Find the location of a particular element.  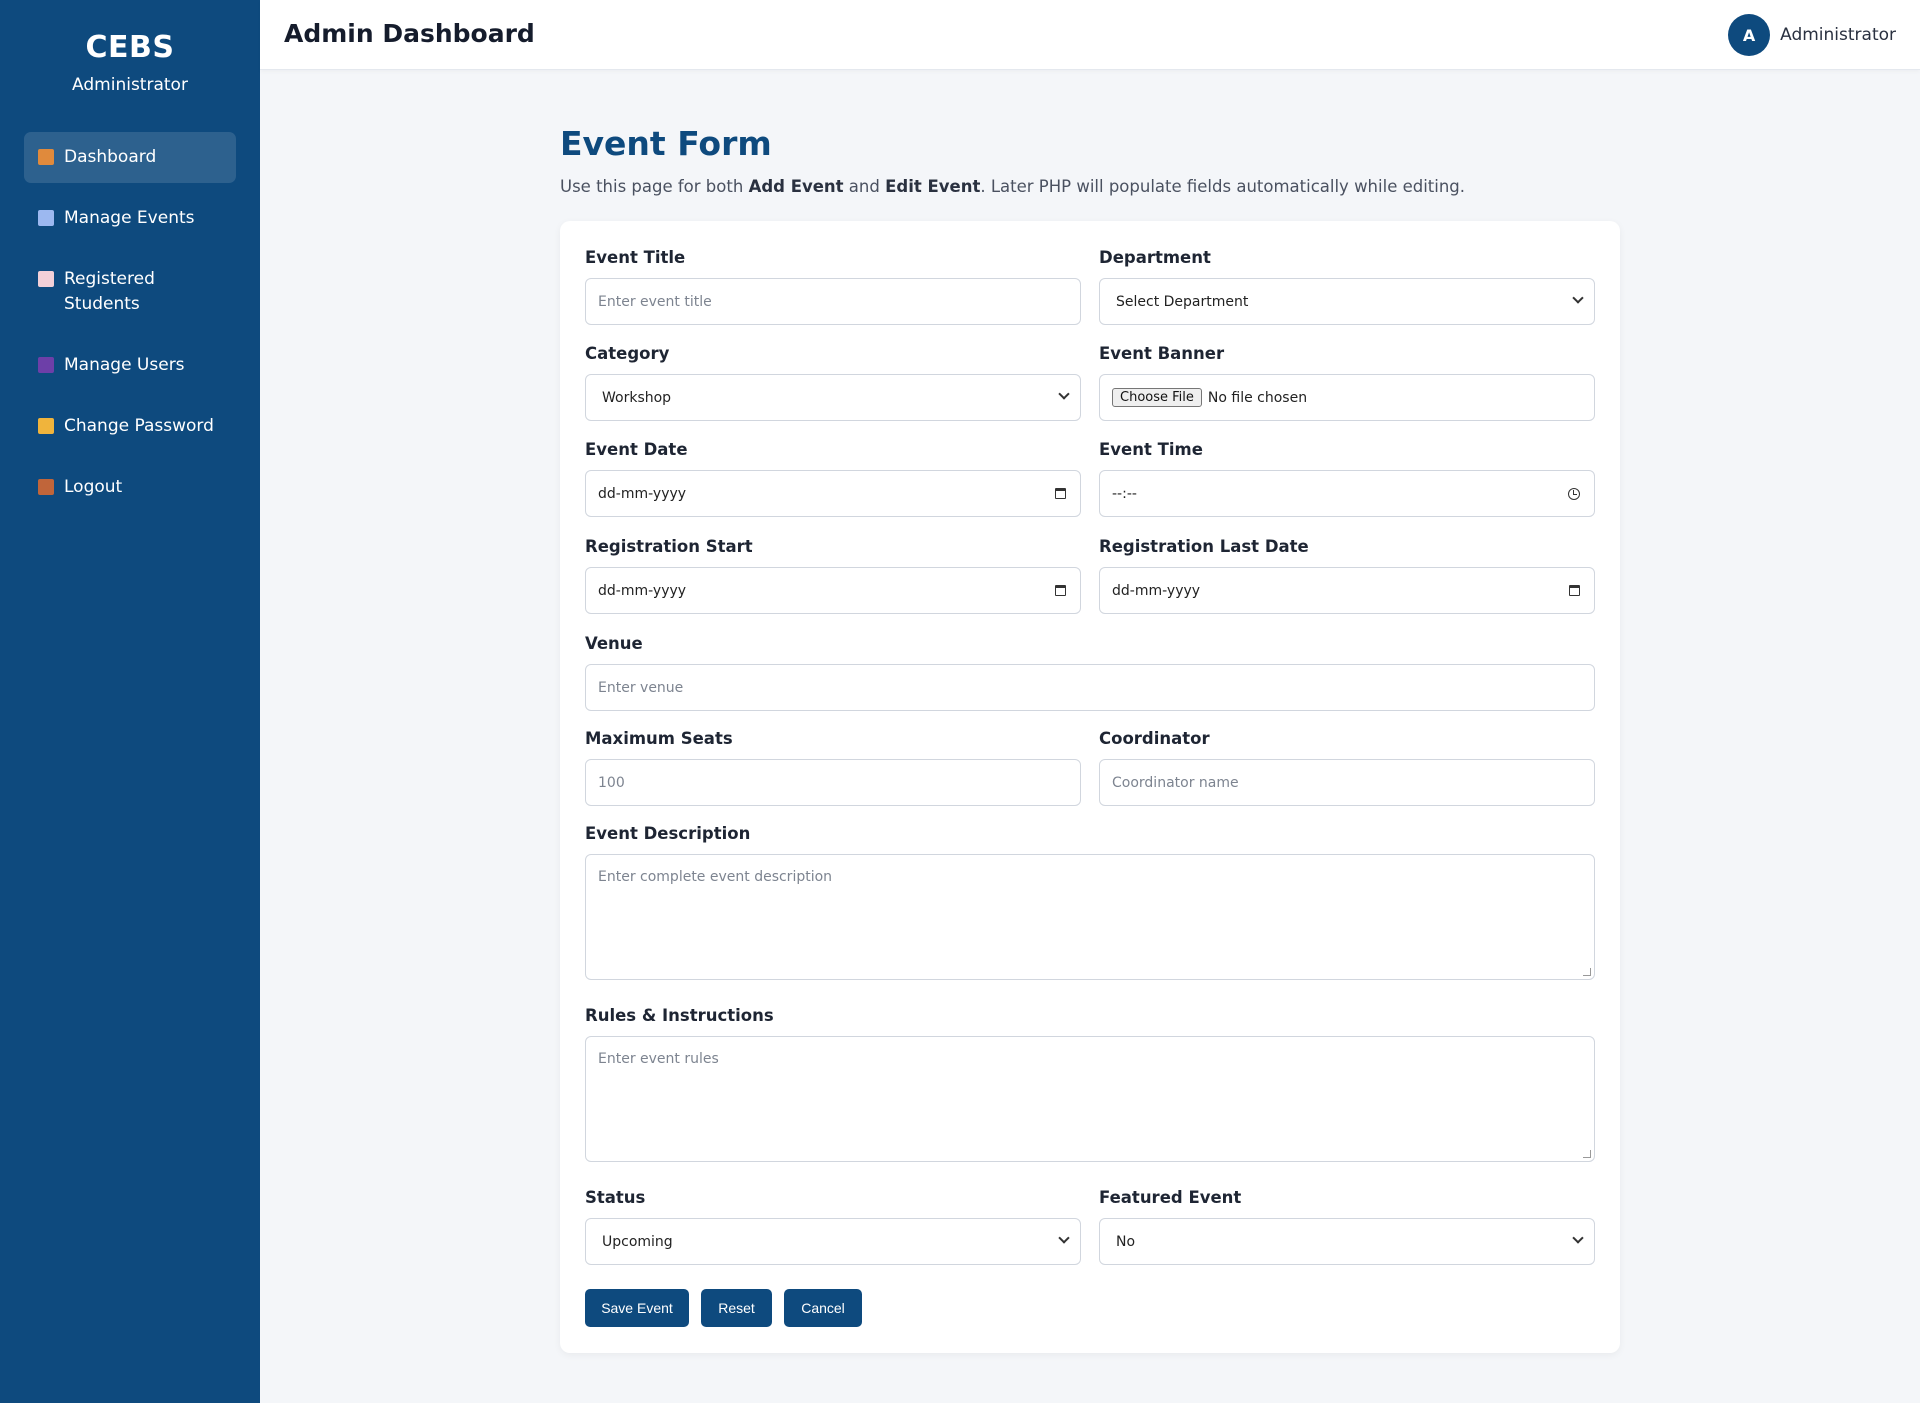

registration-last-date-value: dd-mm-yyyy is located at coordinates (1156, 590).